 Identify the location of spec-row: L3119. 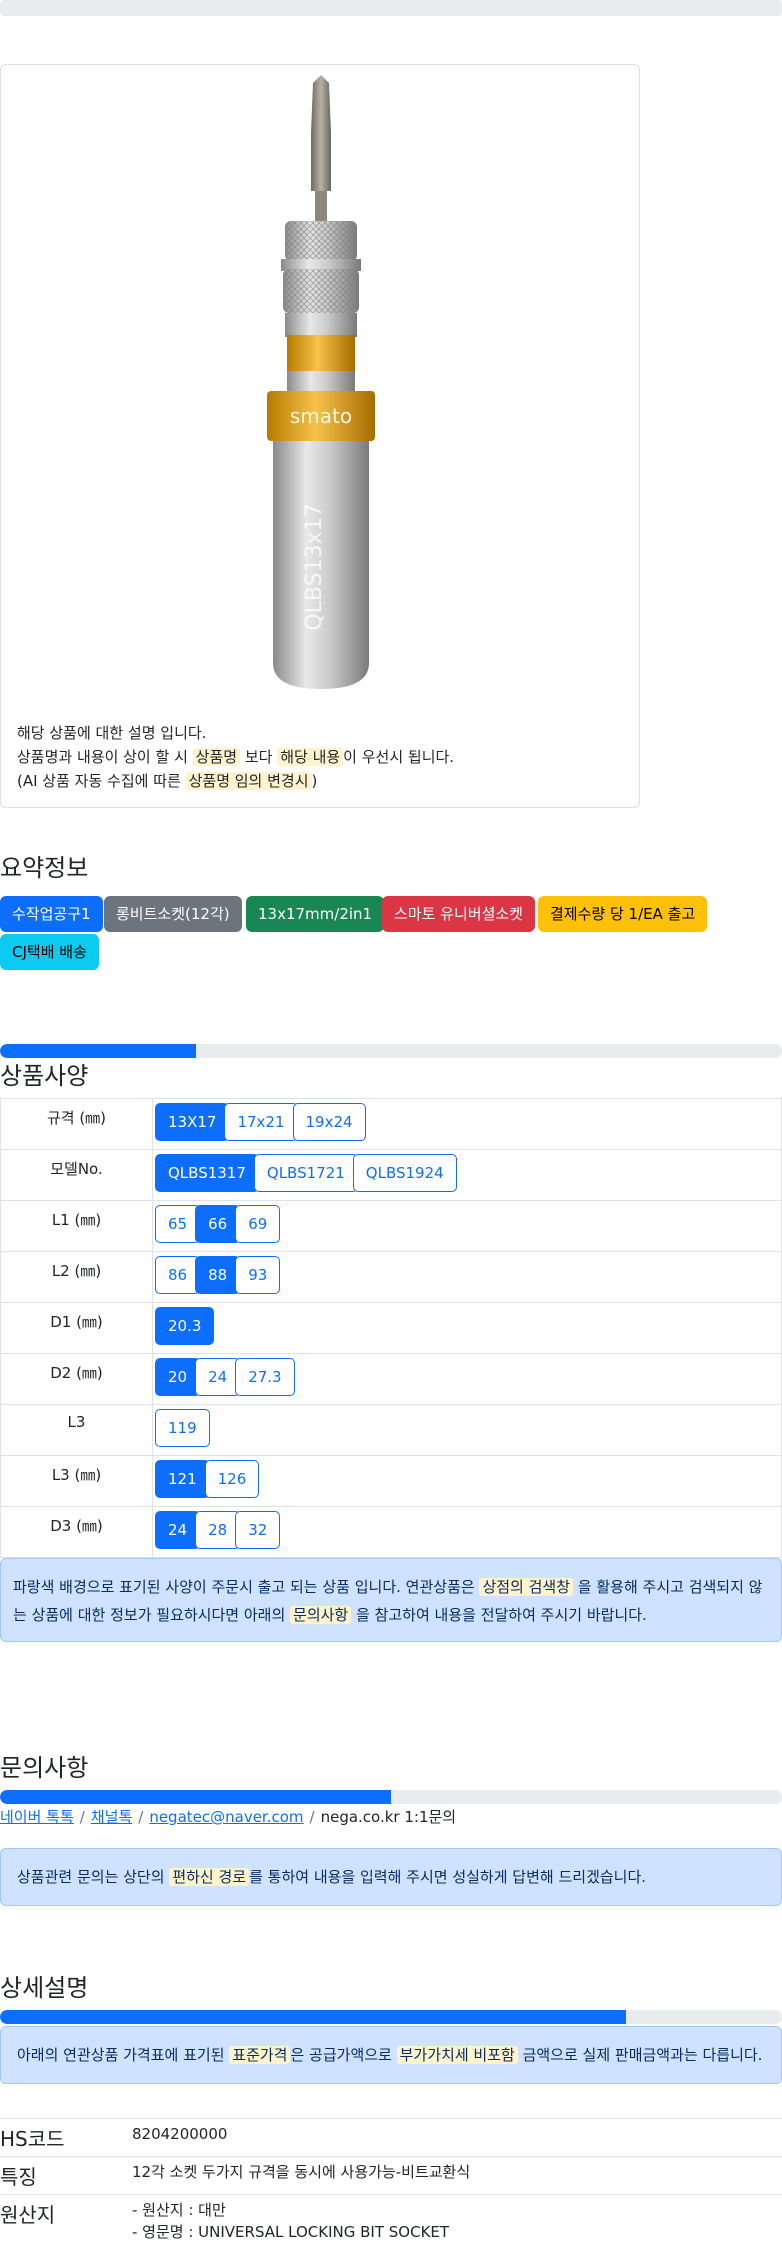
(391, 1430).